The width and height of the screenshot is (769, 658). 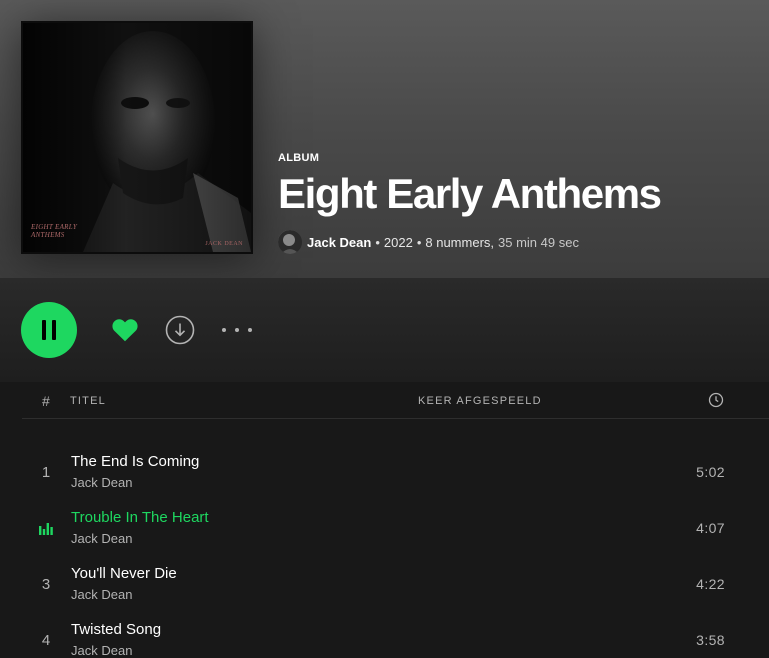 I want to click on column-header-title: TITEL, so click(x=88, y=401).